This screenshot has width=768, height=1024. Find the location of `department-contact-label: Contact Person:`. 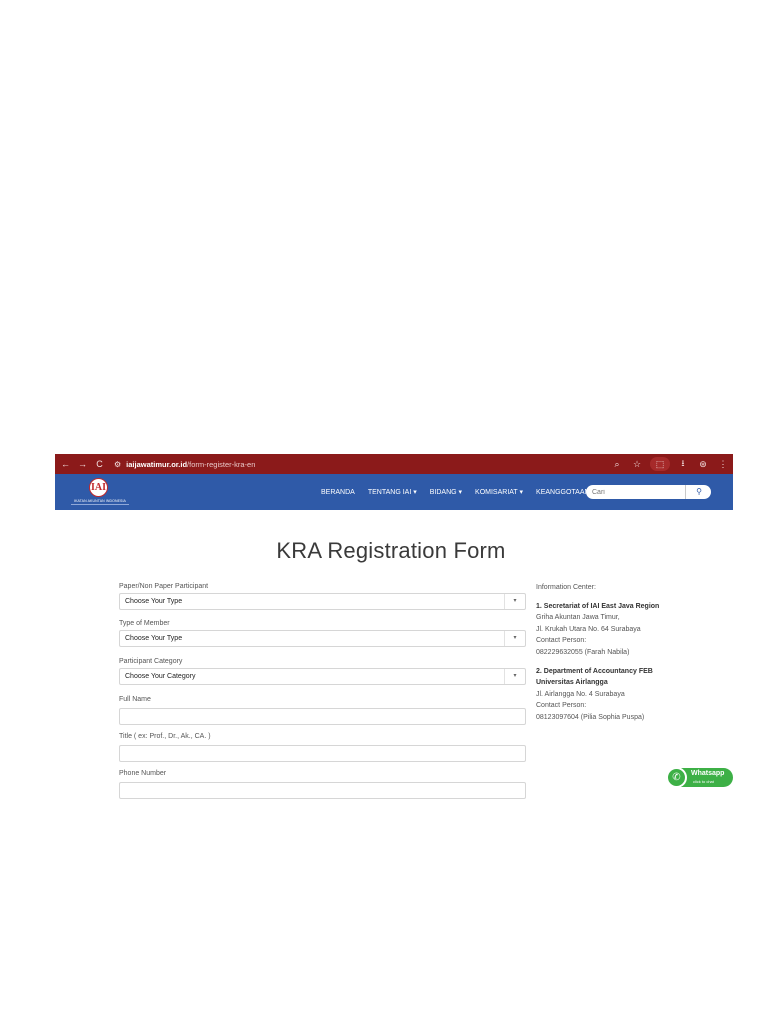

department-contact-label: Contact Person: is located at coordinates (561, 706).